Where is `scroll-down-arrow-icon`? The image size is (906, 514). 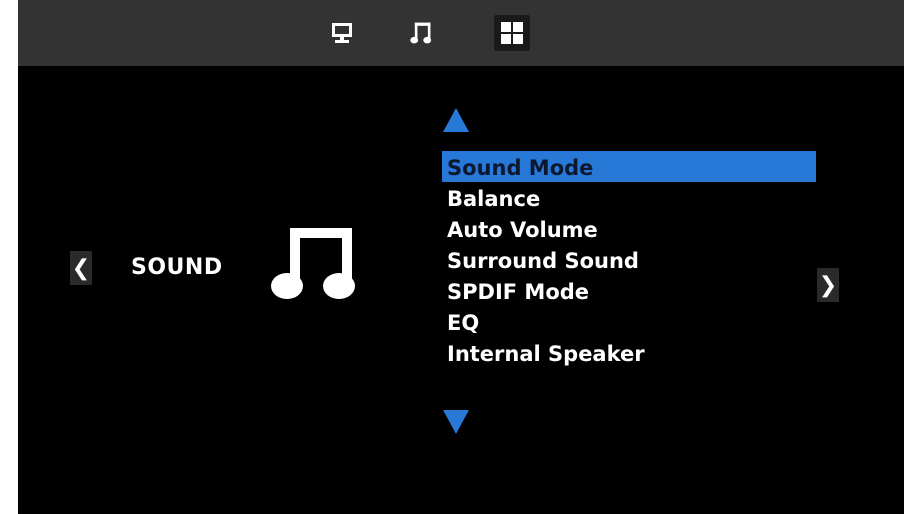
scroll-down-arrow-icon is located at coordinates (456, 422).